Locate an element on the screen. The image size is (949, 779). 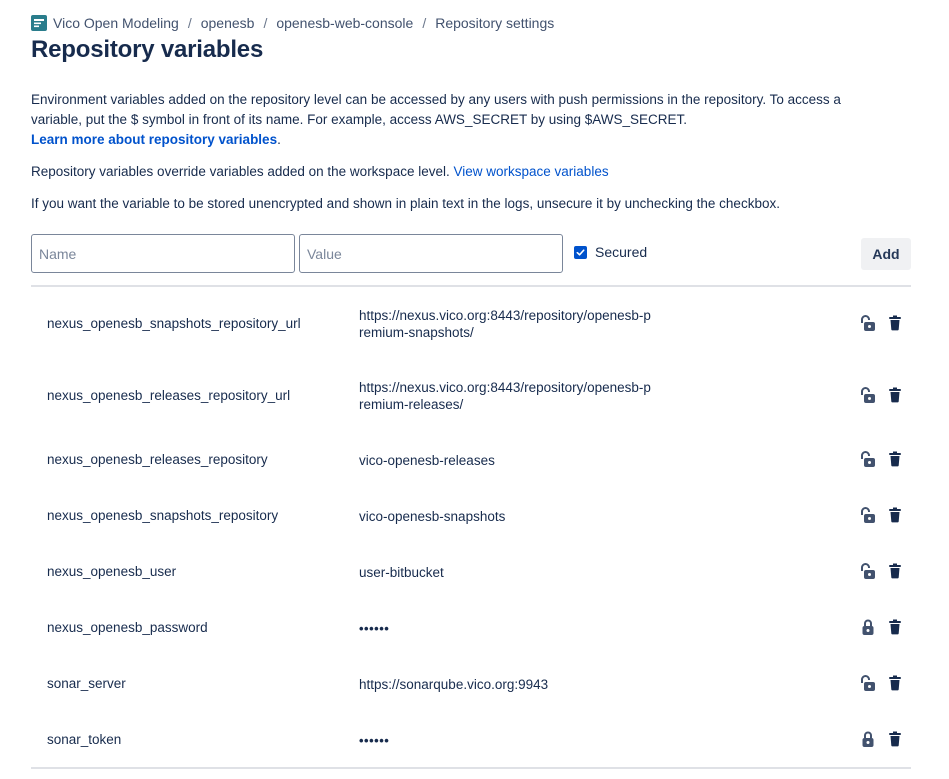
learn-more-suffix: . is located at coordinates (279, 139).